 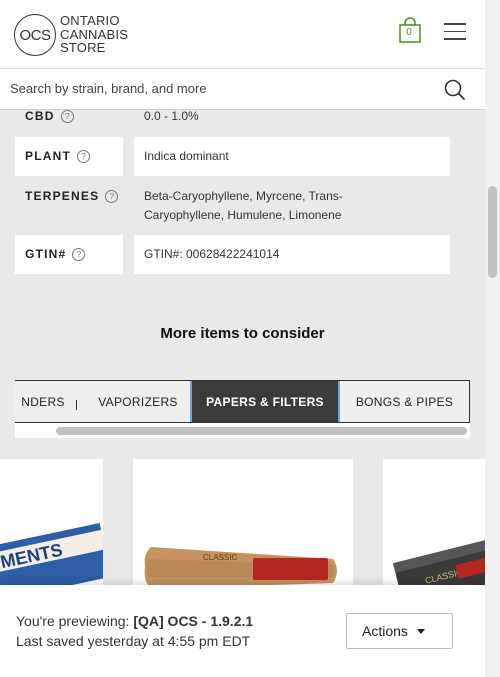 I want to click on tabs-scrollbar-thumb, so click(x=261, y=431).